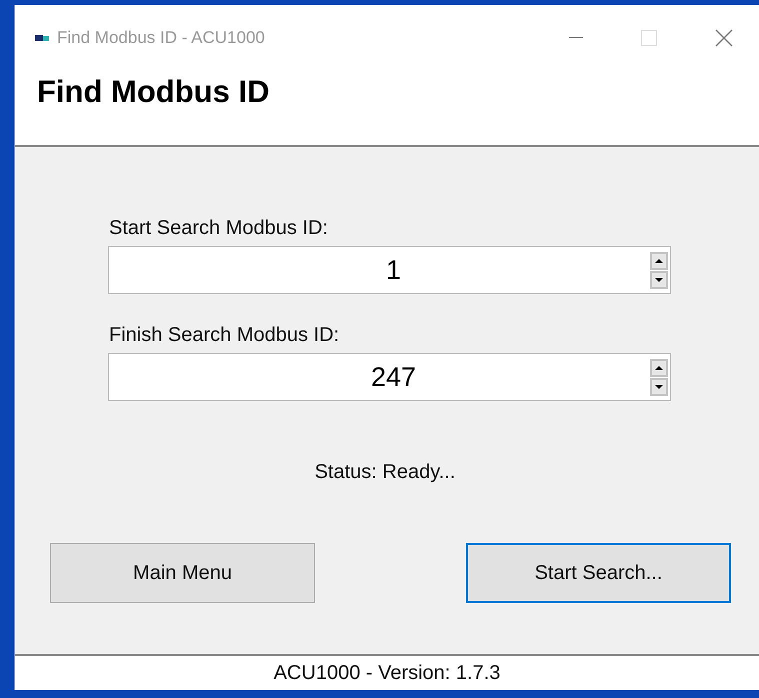 The image size is (759, 698). What do you see at coordinates (576, 38) in the screenshot?
I see `minimize-icon` at bounding box center [576, 38].